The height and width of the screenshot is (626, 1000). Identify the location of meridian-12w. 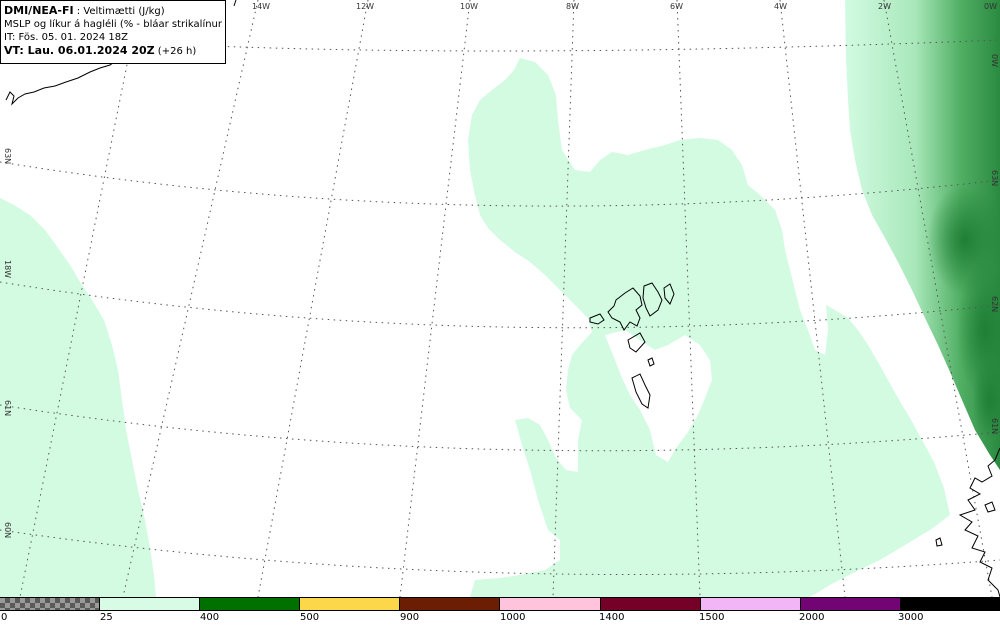
(313, 298).